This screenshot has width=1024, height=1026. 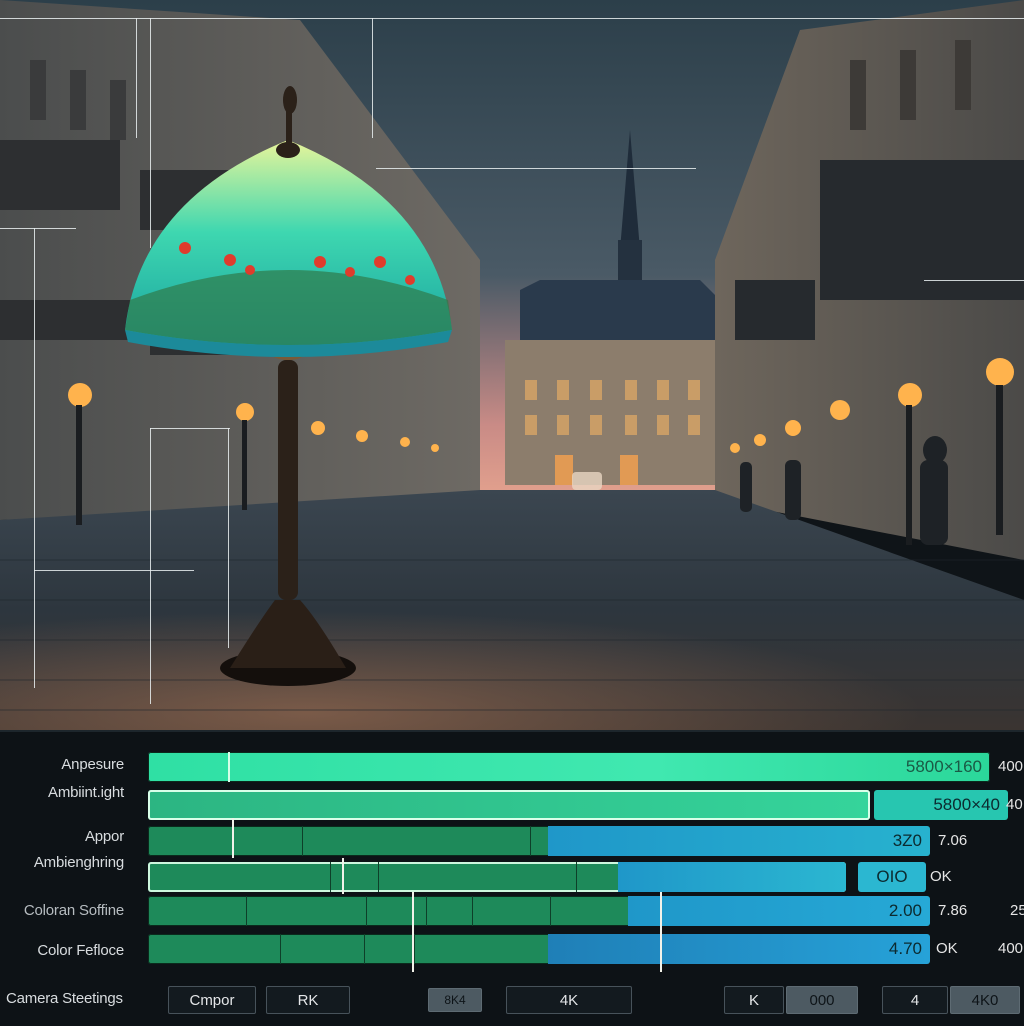 I want to click on side-value: 40, so click(x=1014, y=804).